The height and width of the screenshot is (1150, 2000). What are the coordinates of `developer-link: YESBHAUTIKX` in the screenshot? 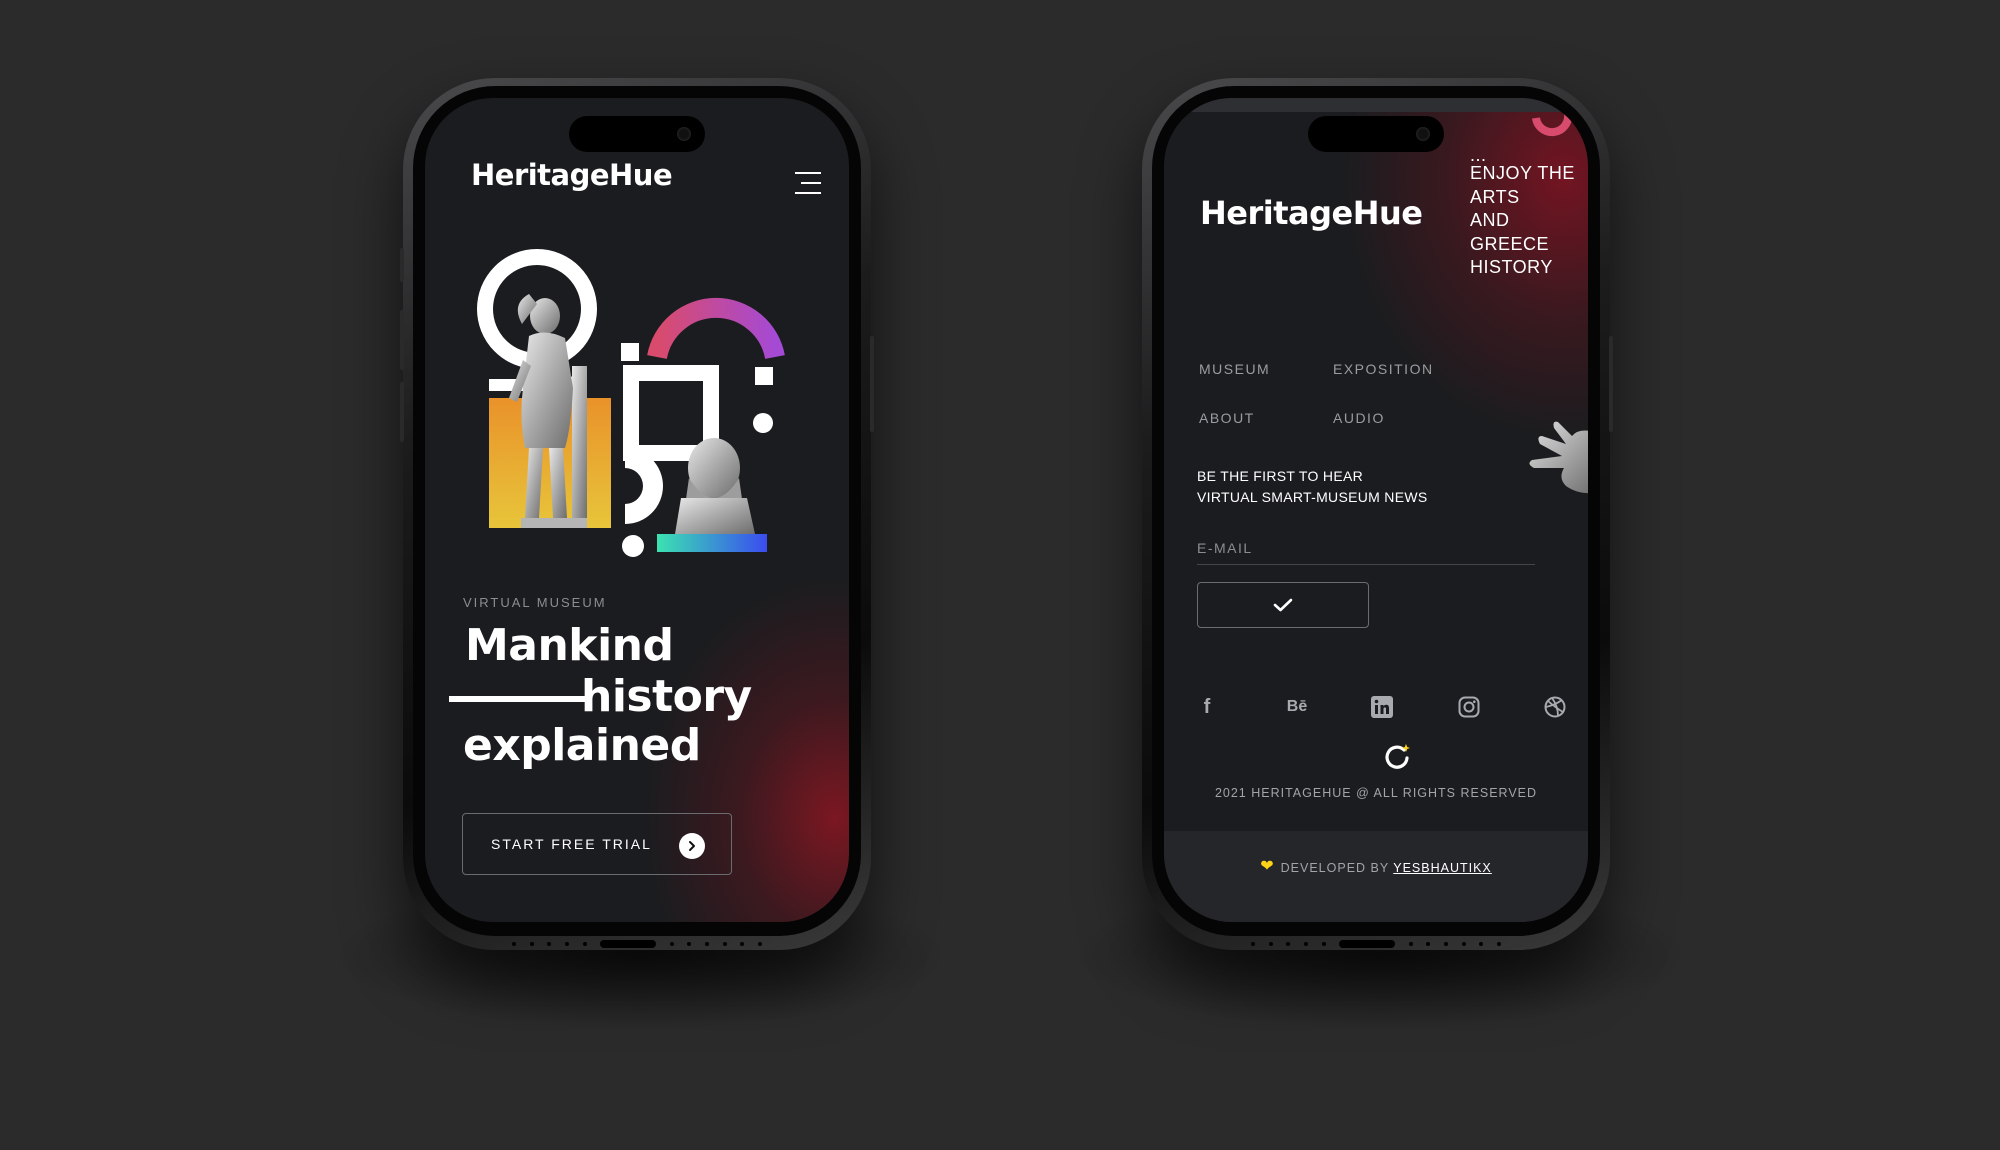 It's located at (1442, 868).